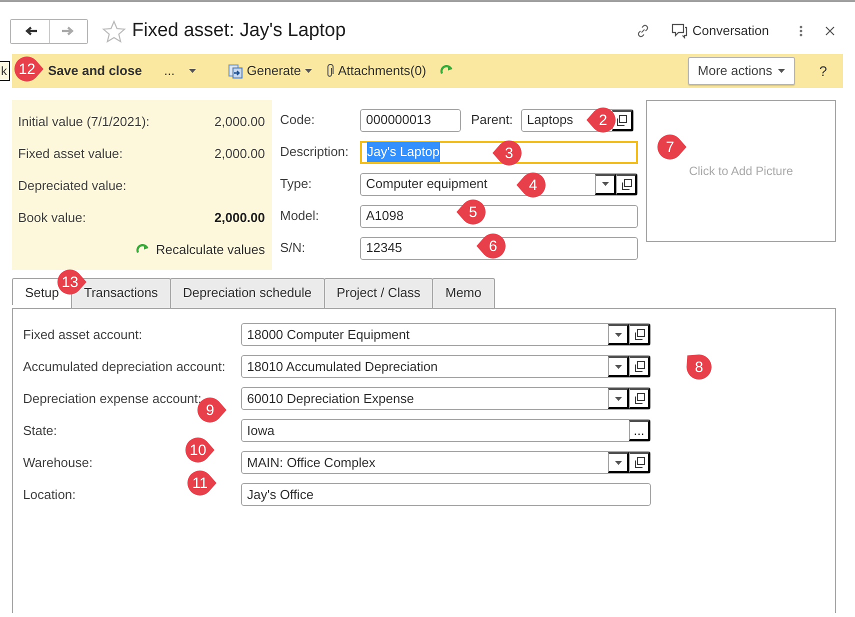  I want to click on field-label: Model:, so click(300, 216).